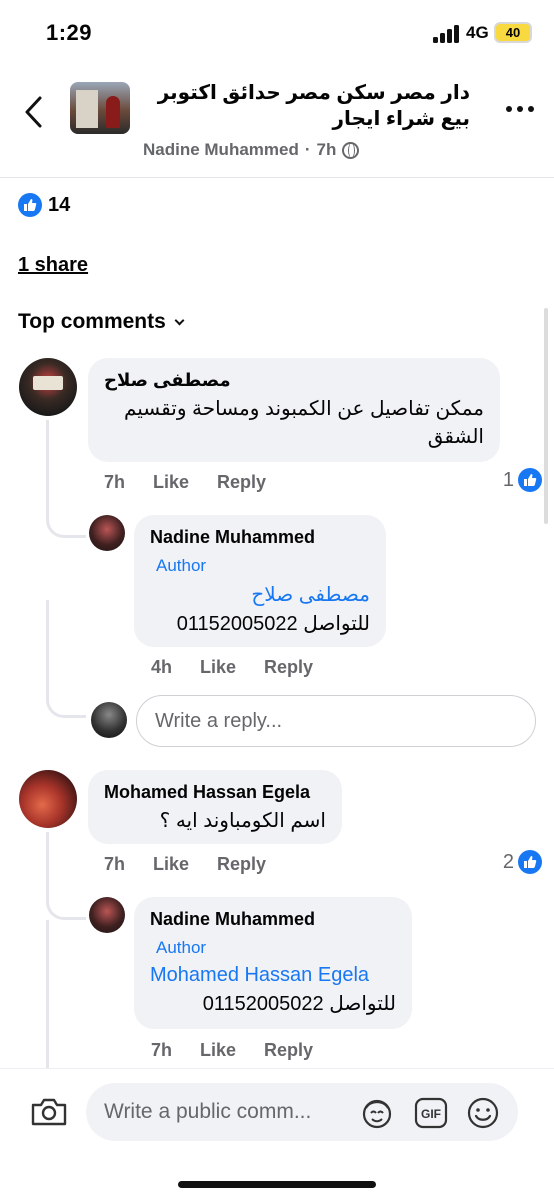  What do you see at coordinates (508, 861) in the screenshot?
I see `comment-reaction-number: 2` at bounding box center [508, 861].